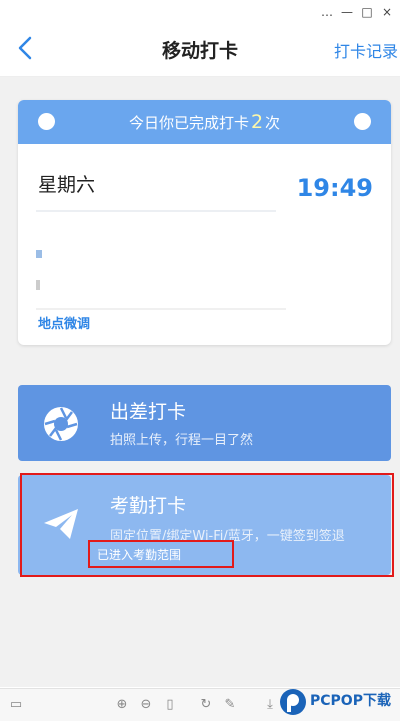  I want to click on brand-logo-icon, so click(293, 702).